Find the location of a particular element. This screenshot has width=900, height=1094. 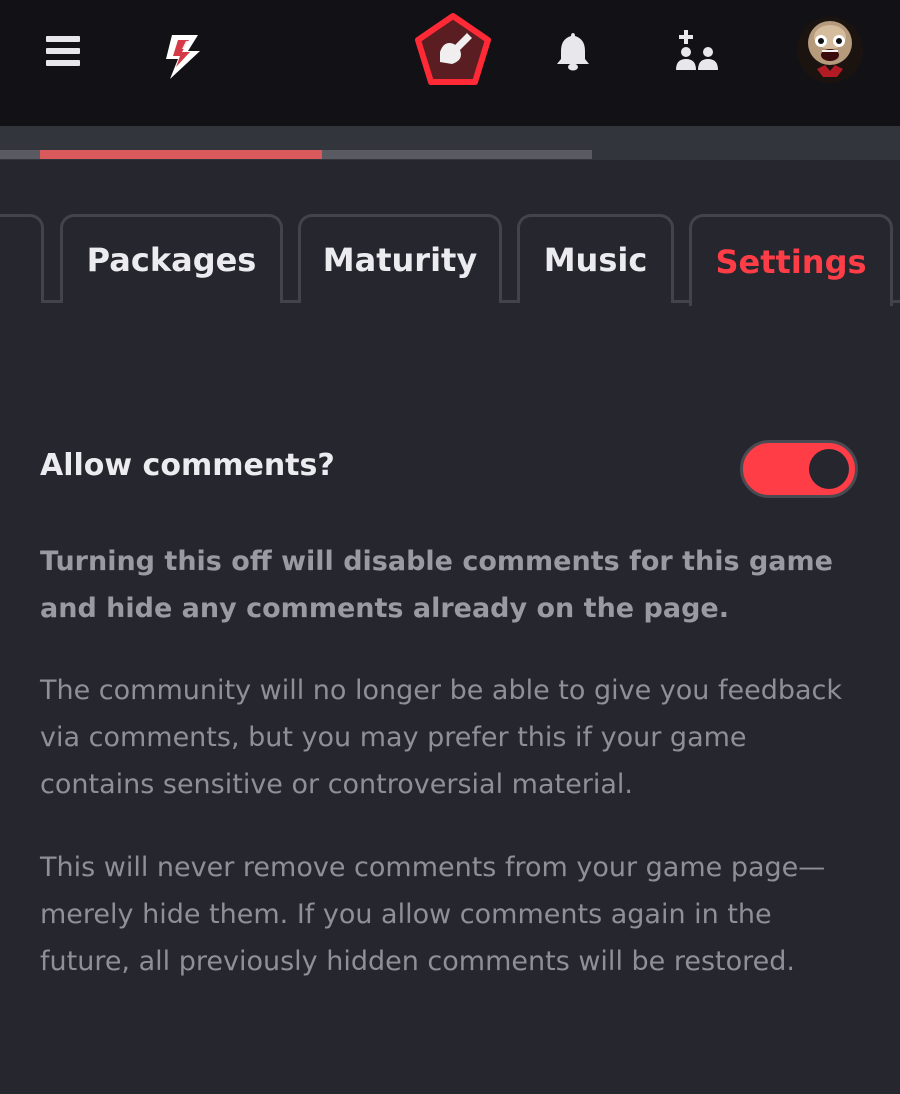

top-navigation-bar is located at coordinates (450, 63).